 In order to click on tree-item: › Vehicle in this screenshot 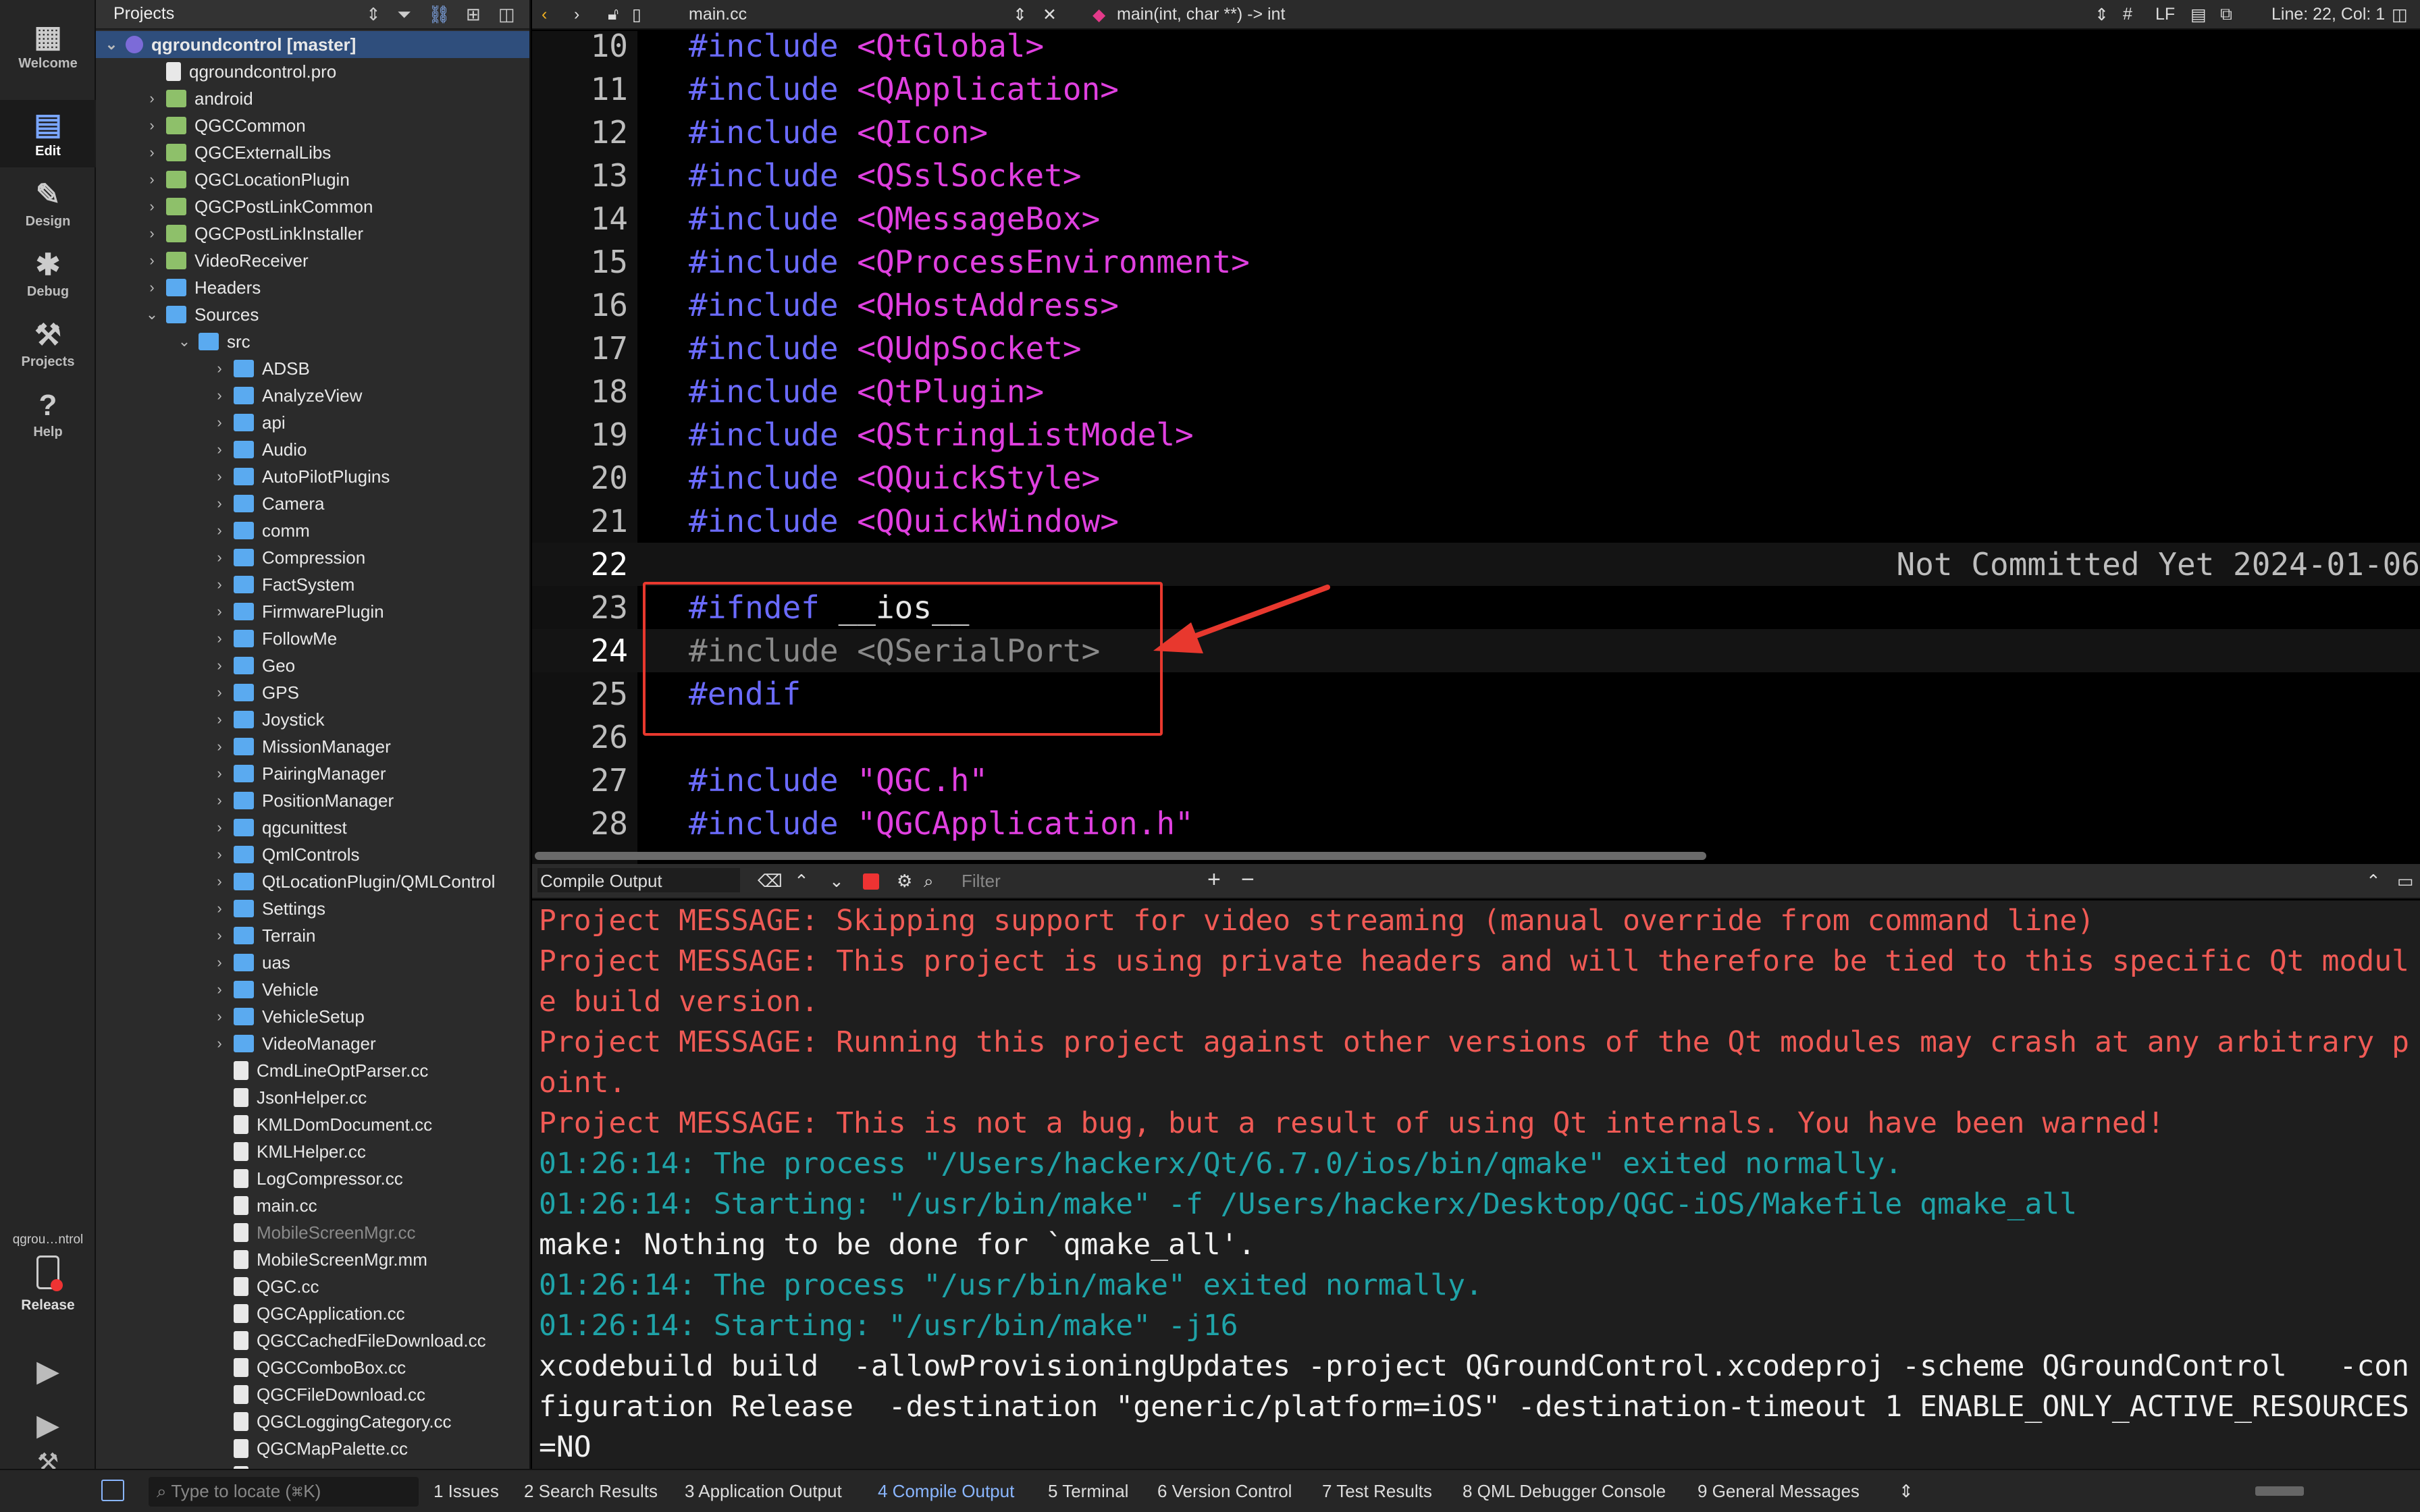, I will do `click(312, 989)`.